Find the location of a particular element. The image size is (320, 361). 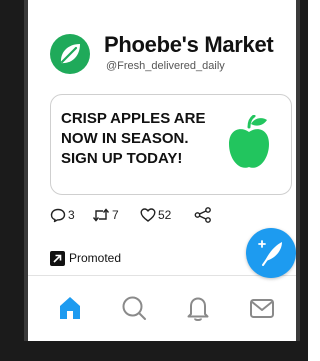

promoted-text: Promoted is located at coordinates (95, 258).